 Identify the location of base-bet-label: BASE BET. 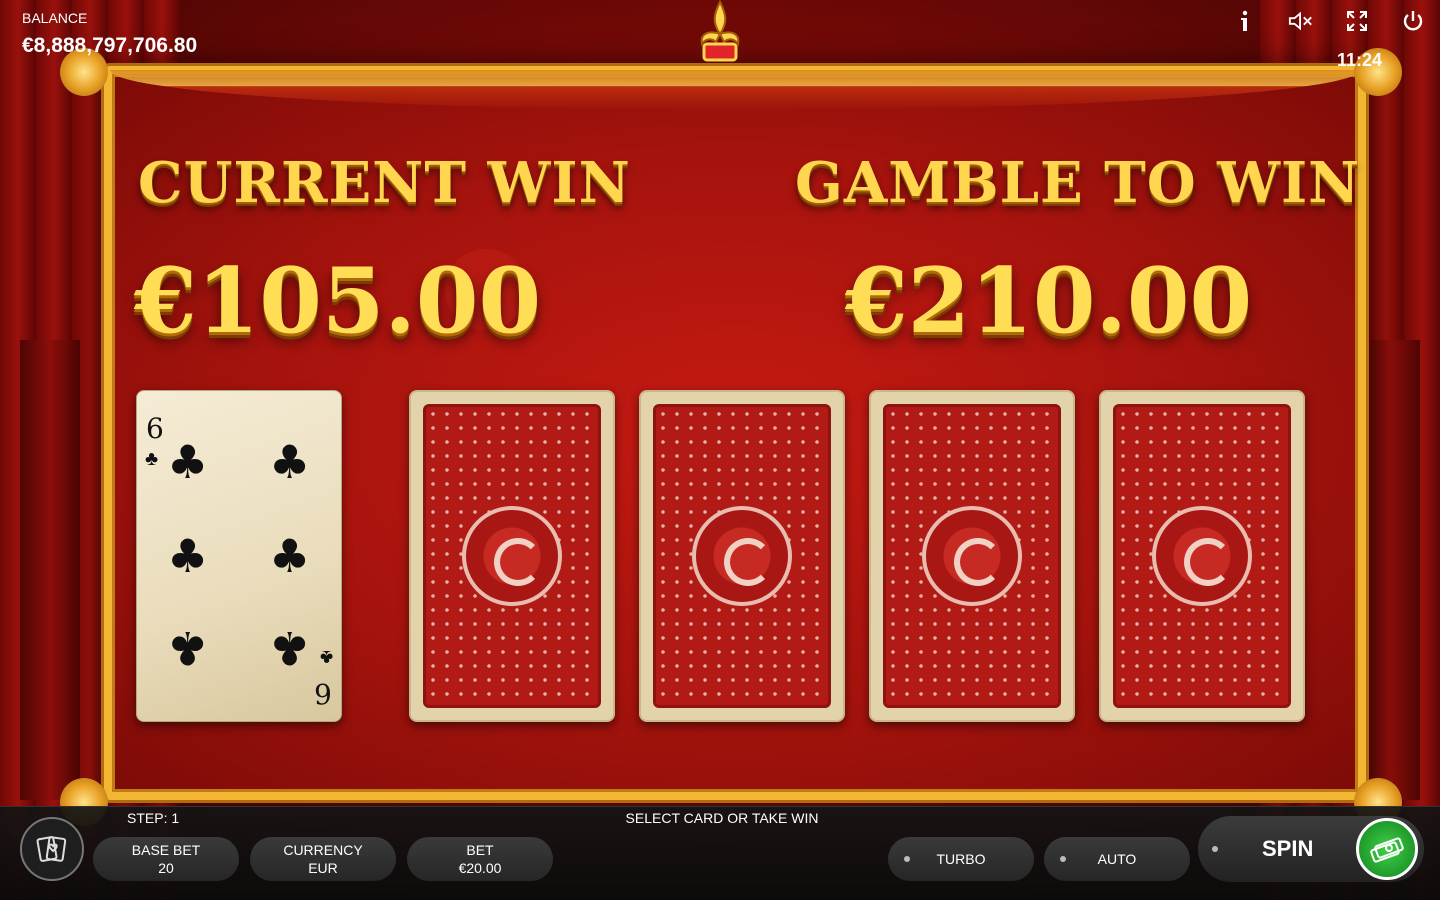
(166, 850).